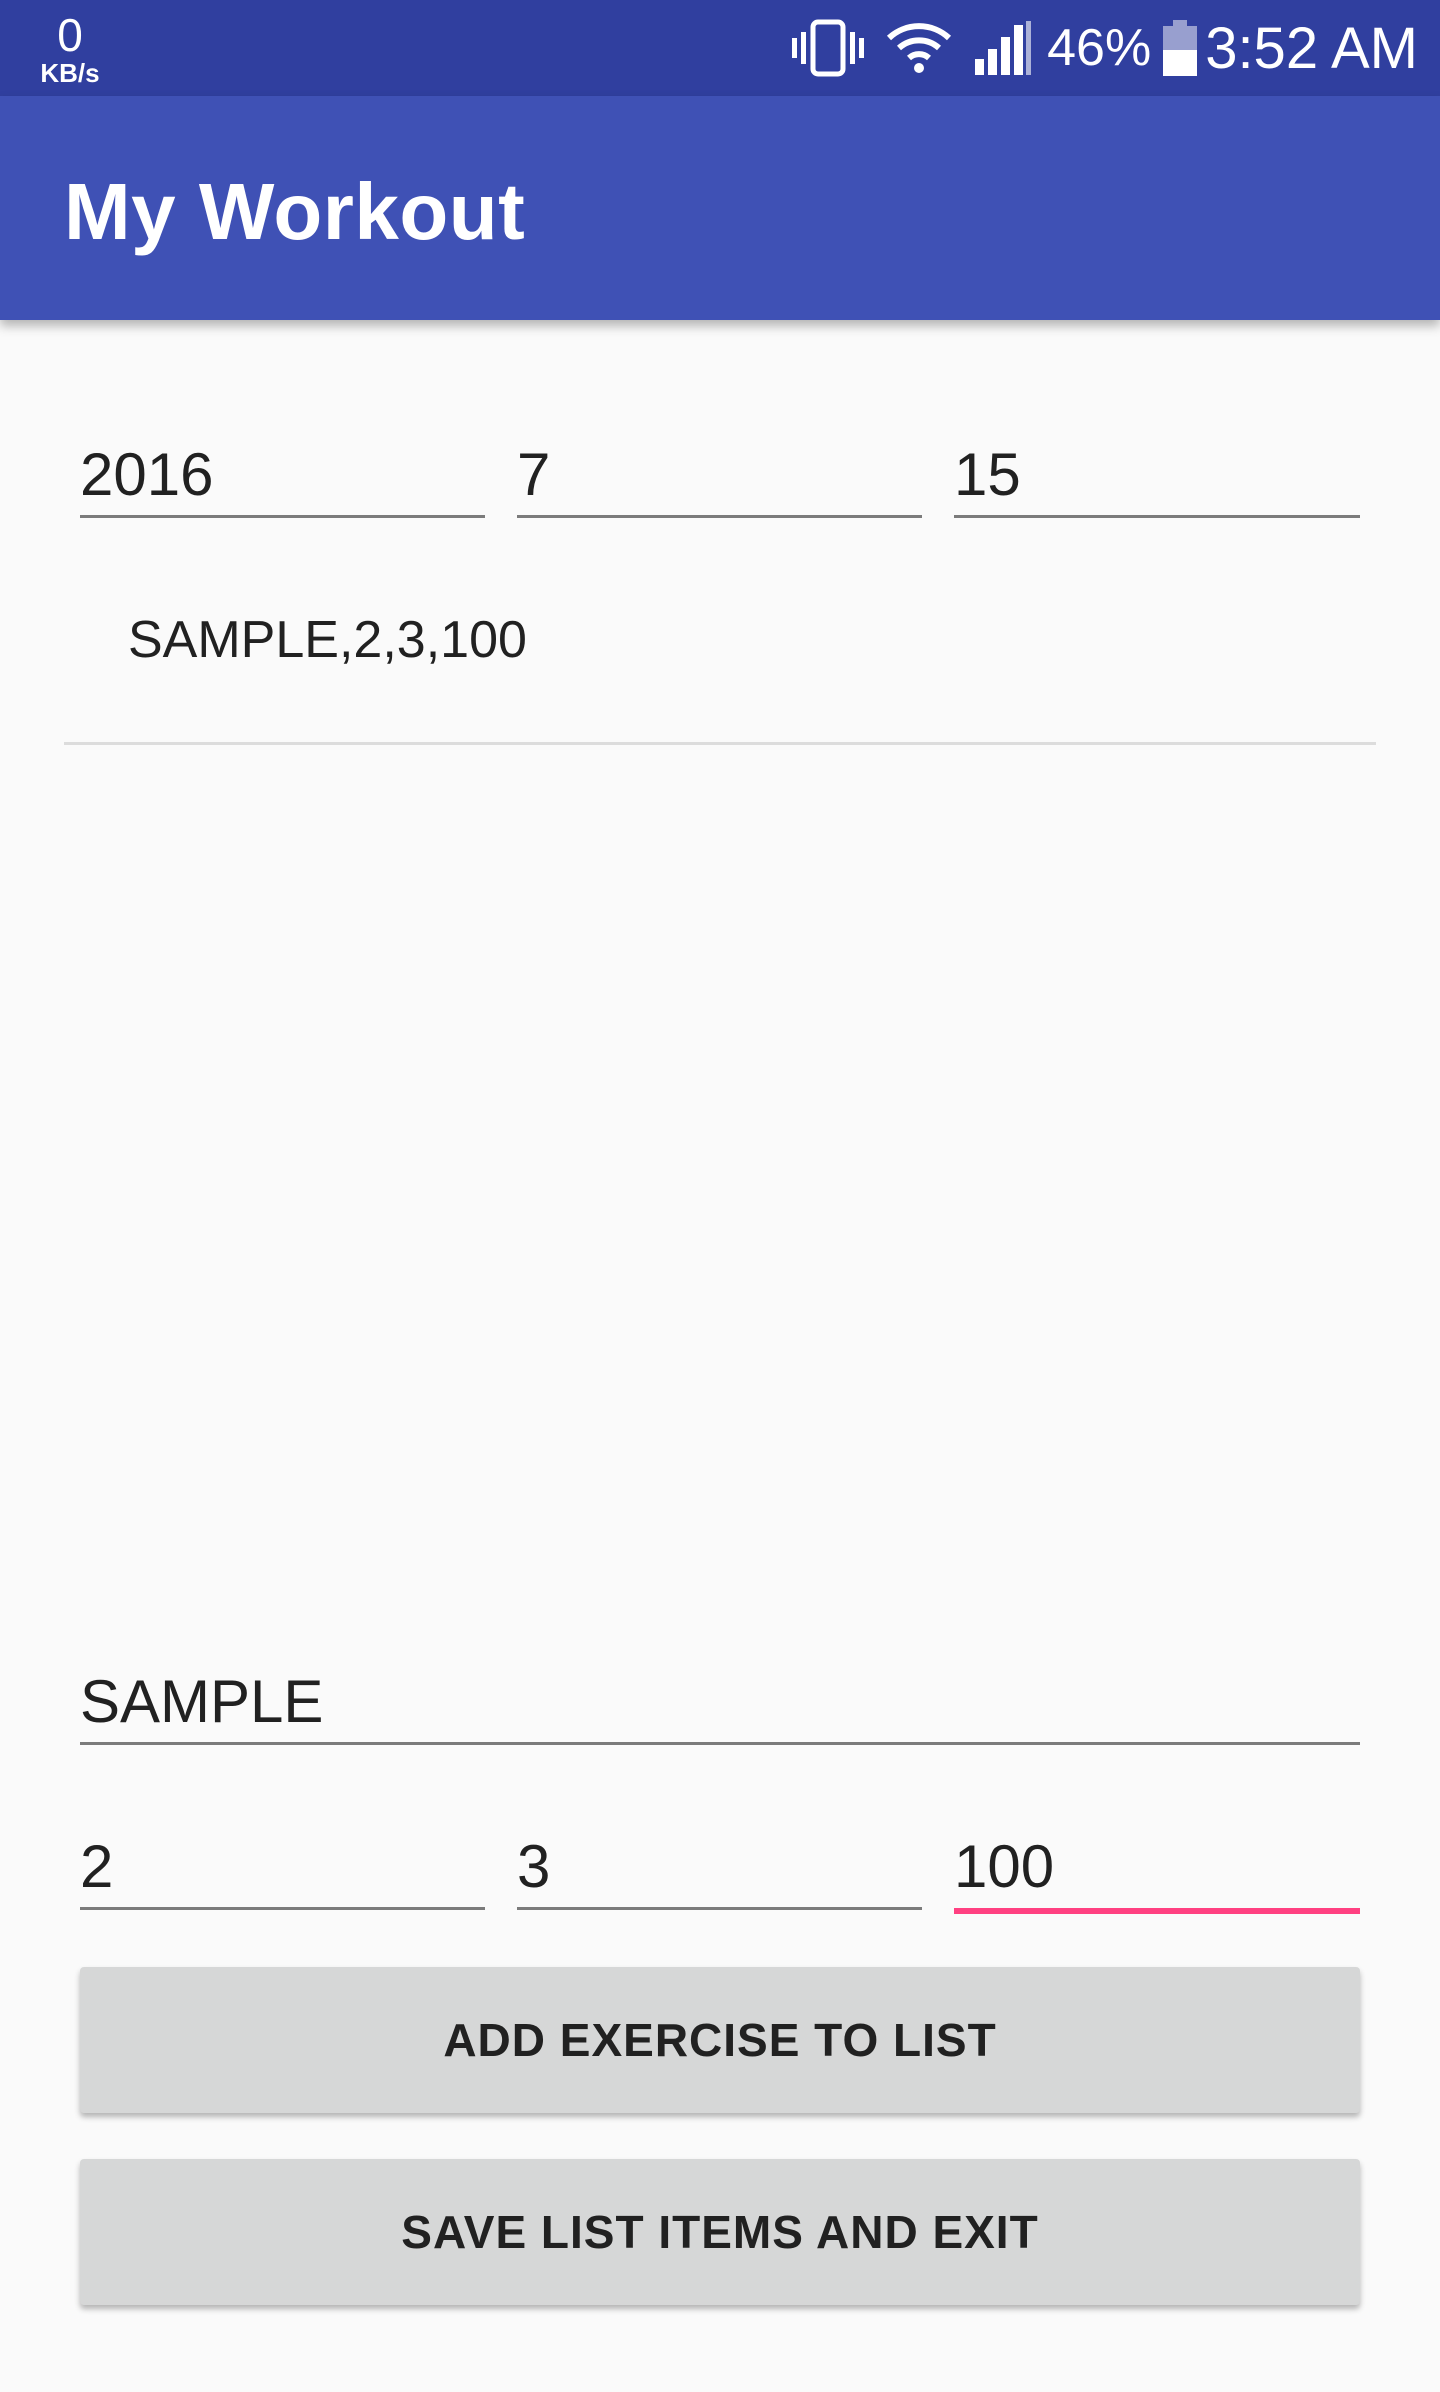 This screenshot has height=2392, width=1440. Describe the element at coordinates (295, 211) in the screenshot. I see `app-title: My Workout` at that location.